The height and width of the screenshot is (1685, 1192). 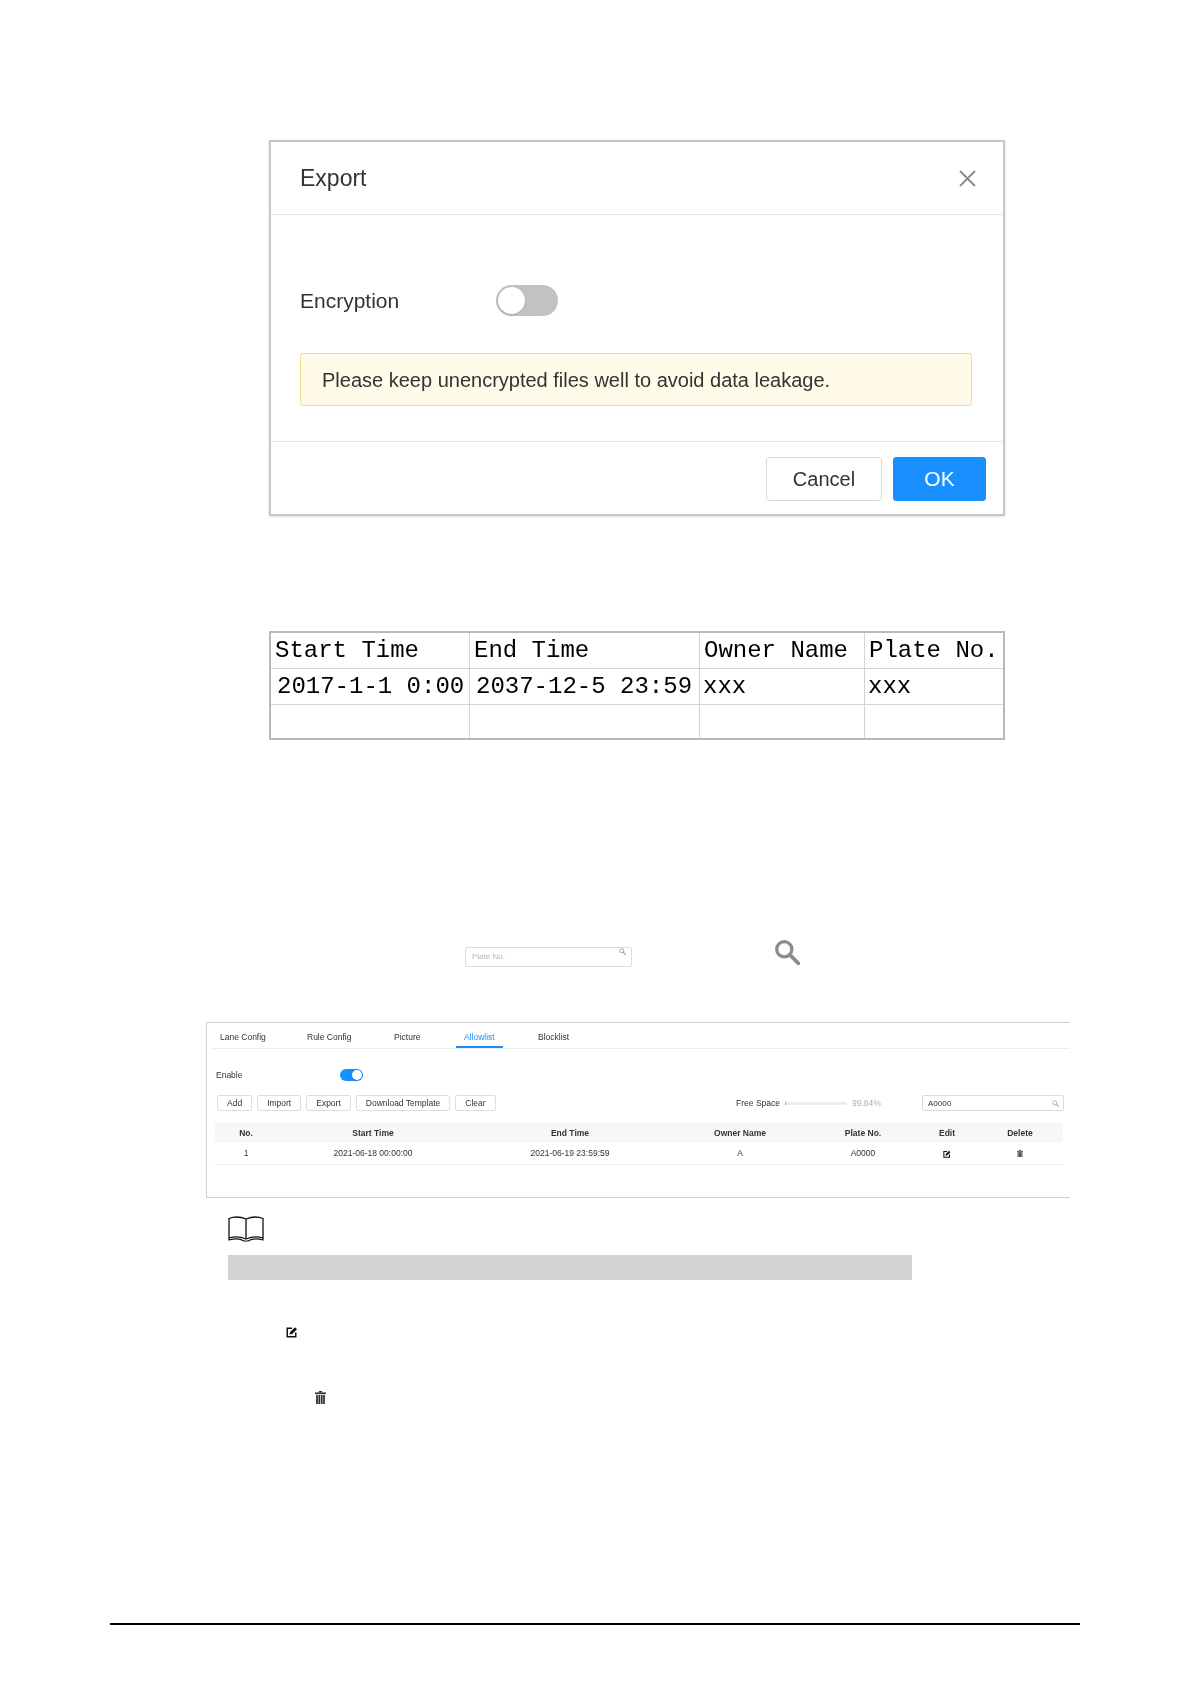 I want to click on table-cell: 2021-06-18 00:00:00, so click(x=373, y=1153).